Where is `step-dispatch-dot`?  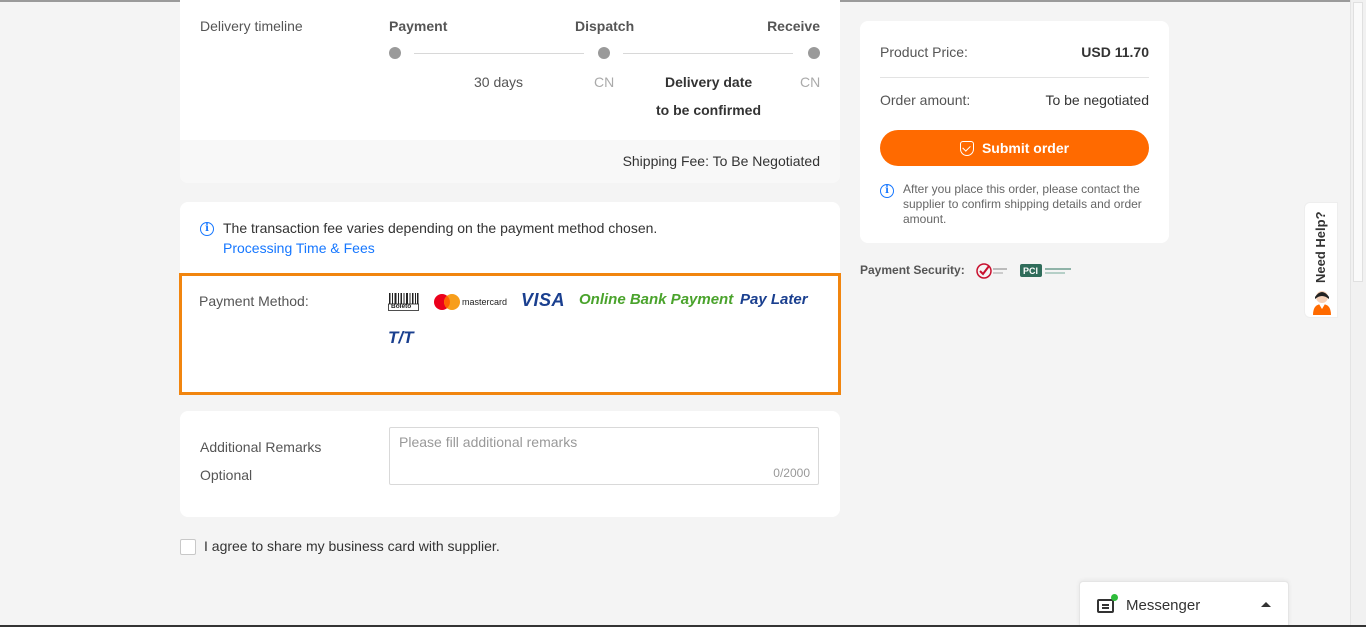 step-dispatch-dot is located at coordinates (604, 53).